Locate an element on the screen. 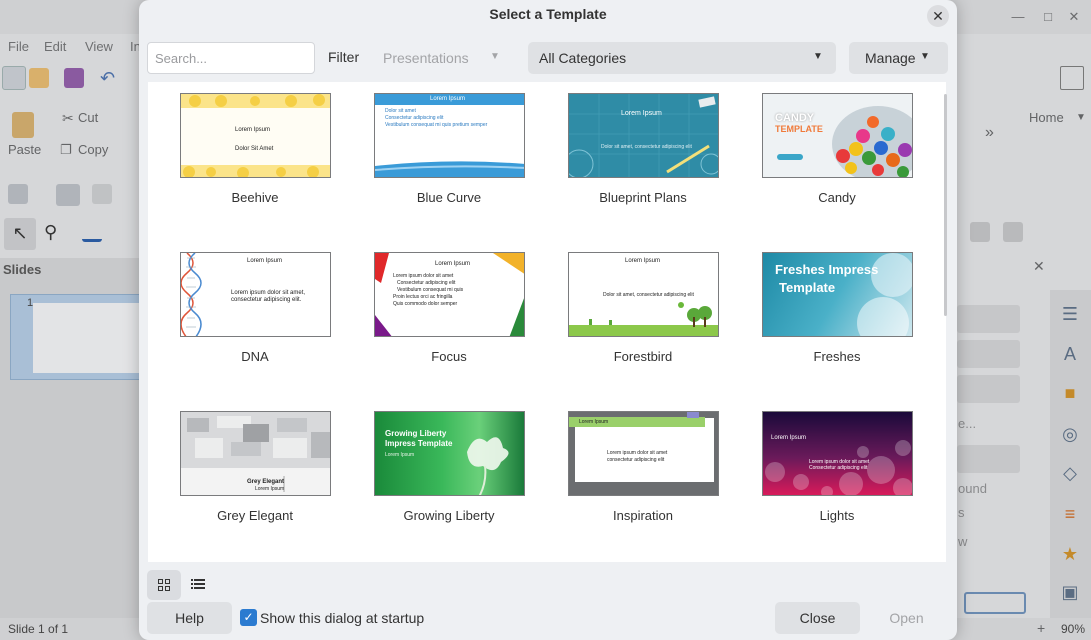 The image size is (1091, 640). template-item: CANDY TEMPLATE Candy is located at coordinates (834, 163).